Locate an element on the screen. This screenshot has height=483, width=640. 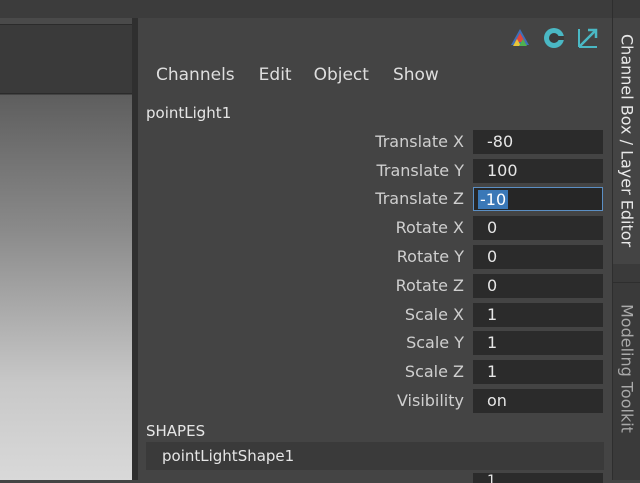
viewport-toolbar-panel is located at coordinates (66, 59).